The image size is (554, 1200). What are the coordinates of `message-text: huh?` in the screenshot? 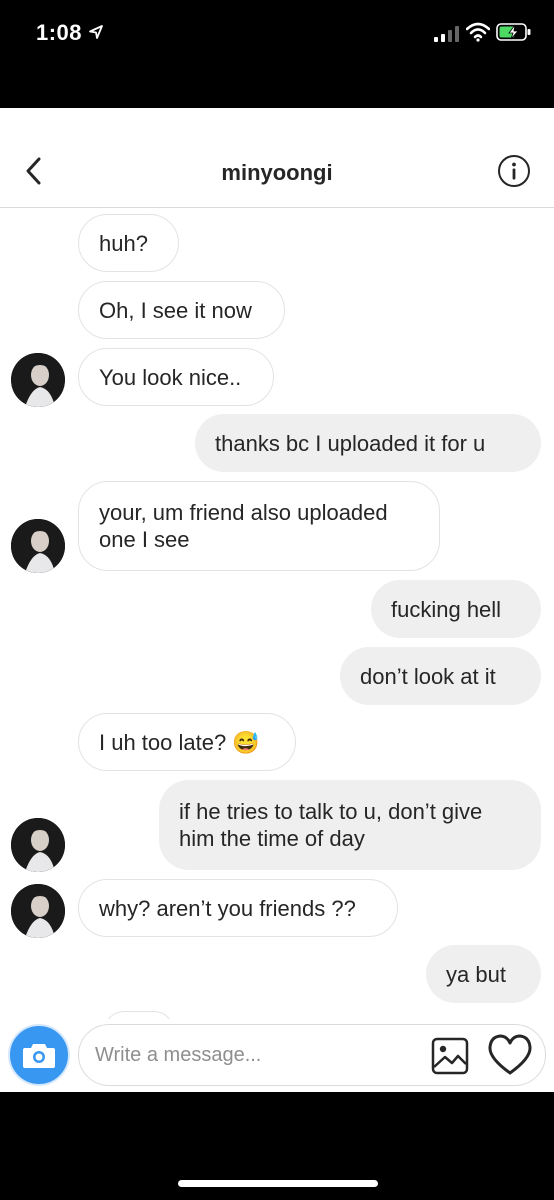 It's located at (123, 243).